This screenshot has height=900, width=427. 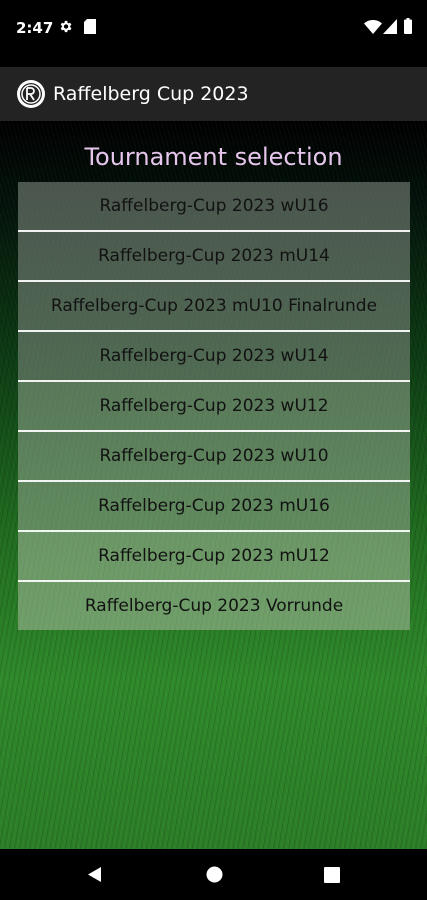 What do you see at coordinates (31, 94) in the screenshot?
I see `club-logo-icon` at bounding box center [31, 94].